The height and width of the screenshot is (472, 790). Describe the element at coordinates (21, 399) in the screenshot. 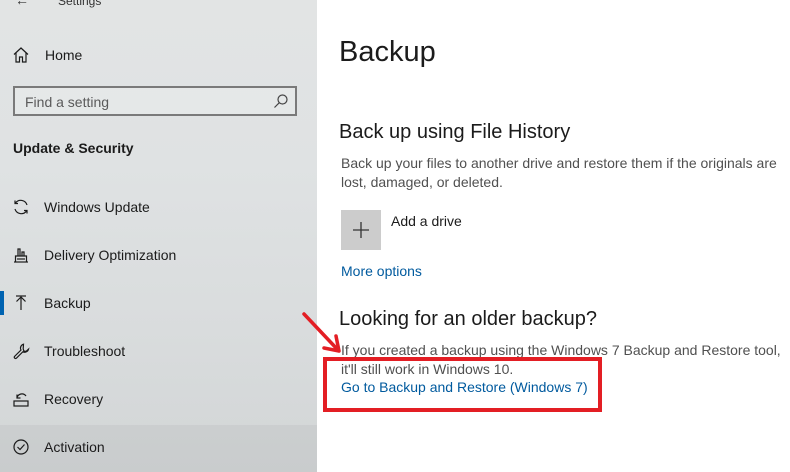

I see `recovery-icon` at that location.